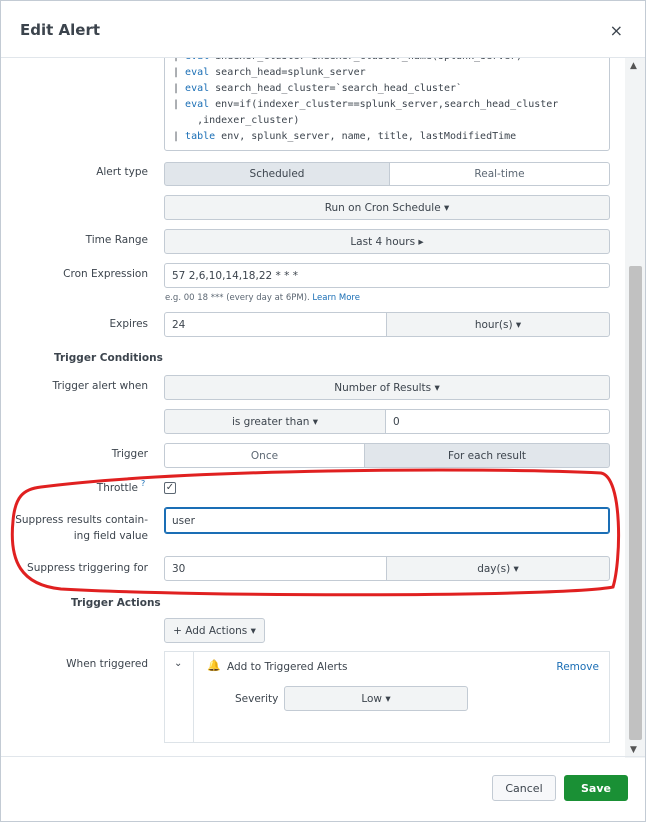 The image size is (648, 824). Describe the element at coordinates (287, 667) in the screenshot. I see `action-name: Add to Triggered Alerts` at that location.